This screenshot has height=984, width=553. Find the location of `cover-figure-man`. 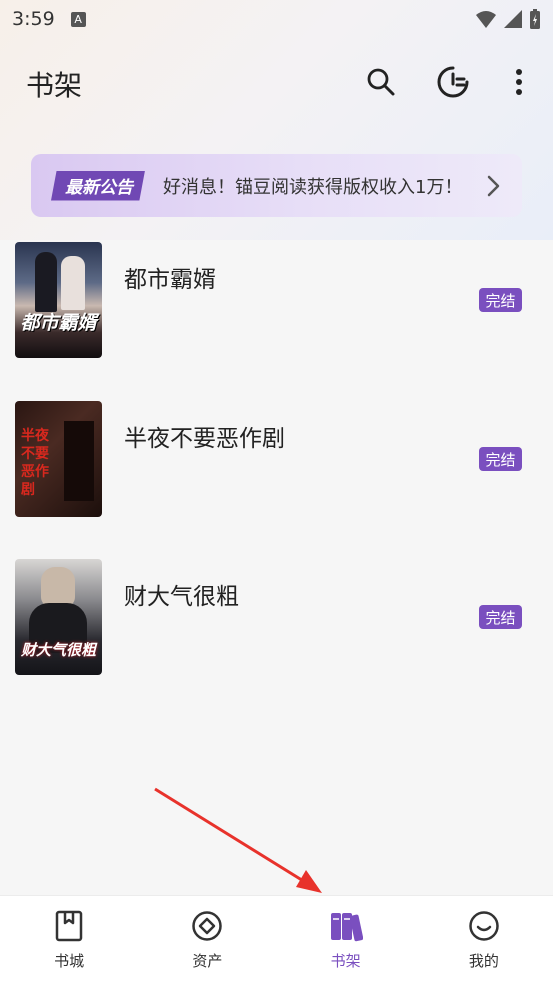

cover-figure-man is located at coordinates (46, 282).